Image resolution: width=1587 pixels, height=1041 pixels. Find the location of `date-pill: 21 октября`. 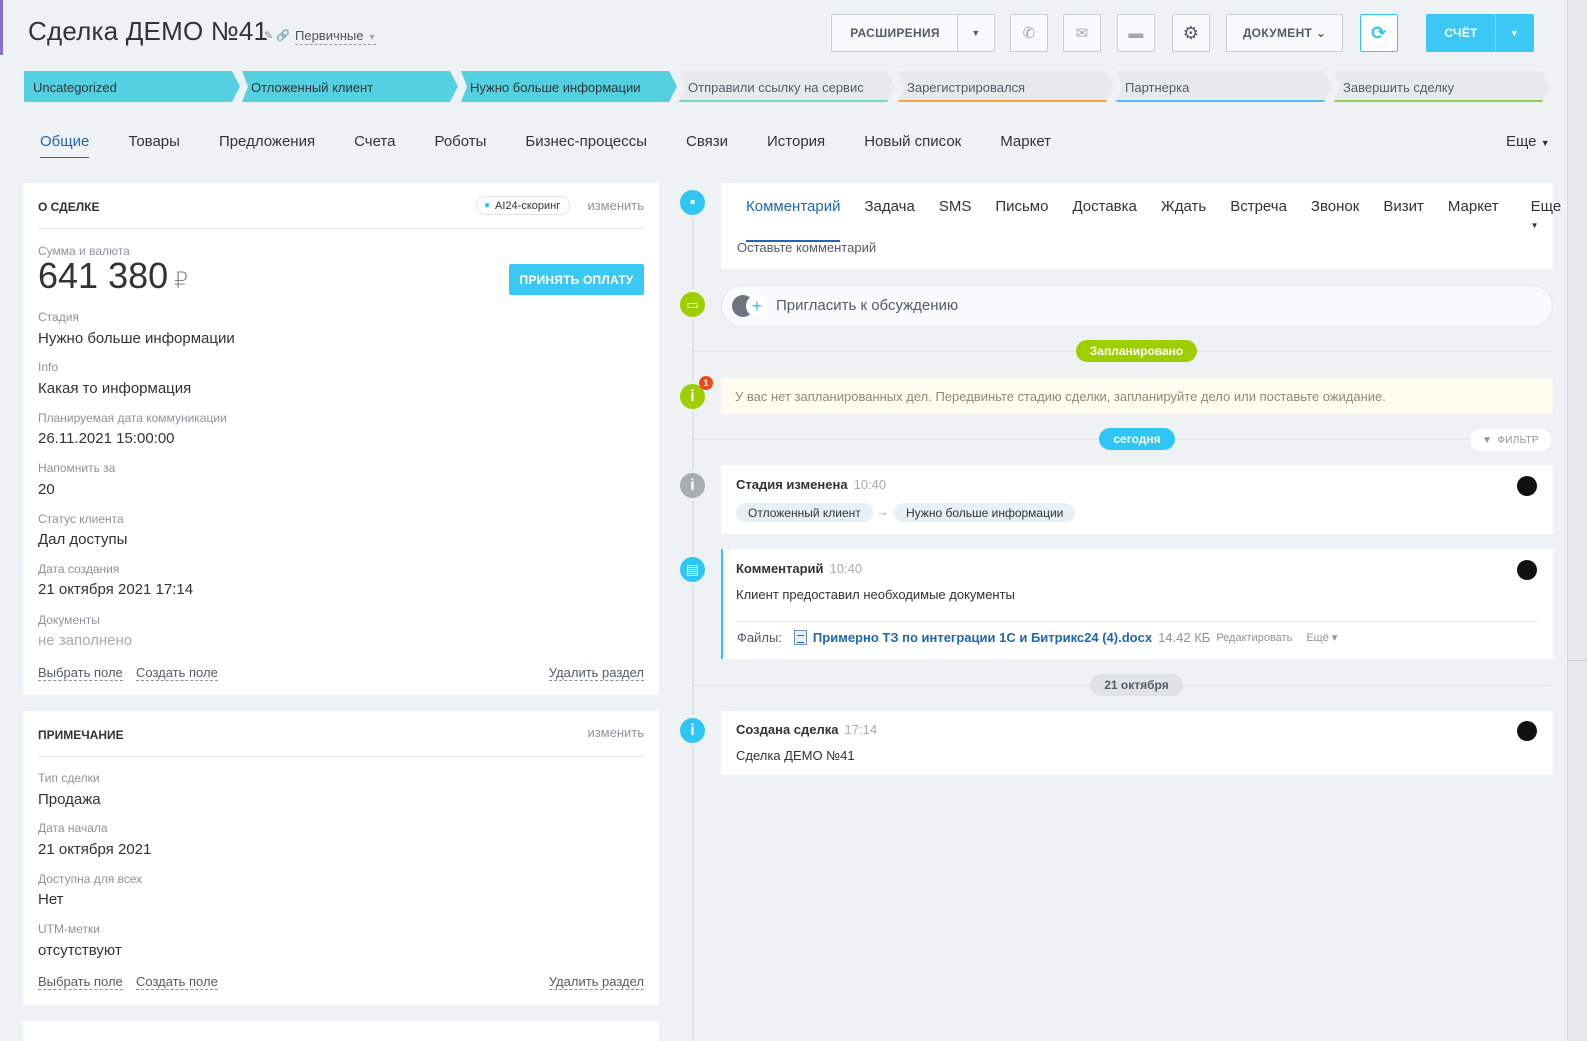

date-pill: 21 октября is located at coordinates (1136, 685).